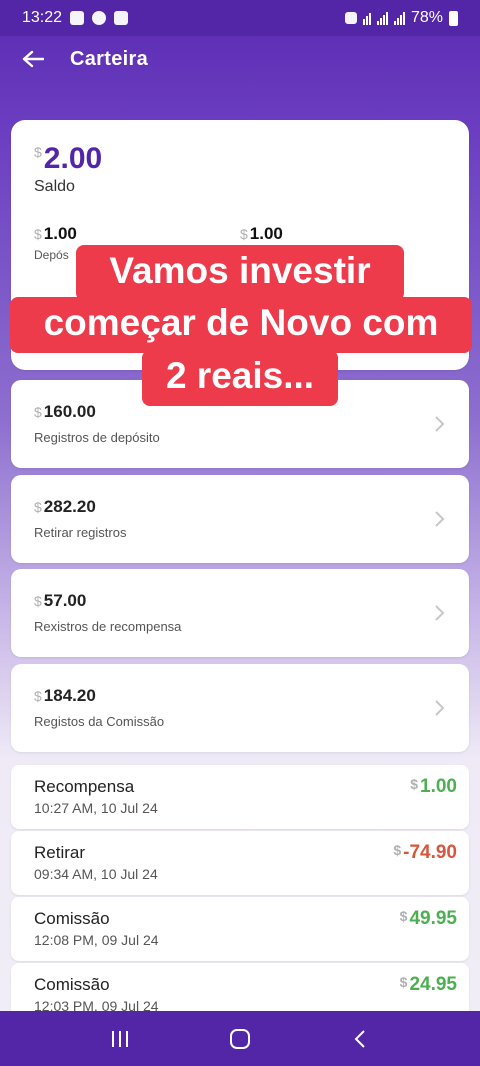 The width and height of the screenshot is (480, 1066). I want to click on transaction-date: 10:27 AM, 10 Jul 24, so click(96, 808).